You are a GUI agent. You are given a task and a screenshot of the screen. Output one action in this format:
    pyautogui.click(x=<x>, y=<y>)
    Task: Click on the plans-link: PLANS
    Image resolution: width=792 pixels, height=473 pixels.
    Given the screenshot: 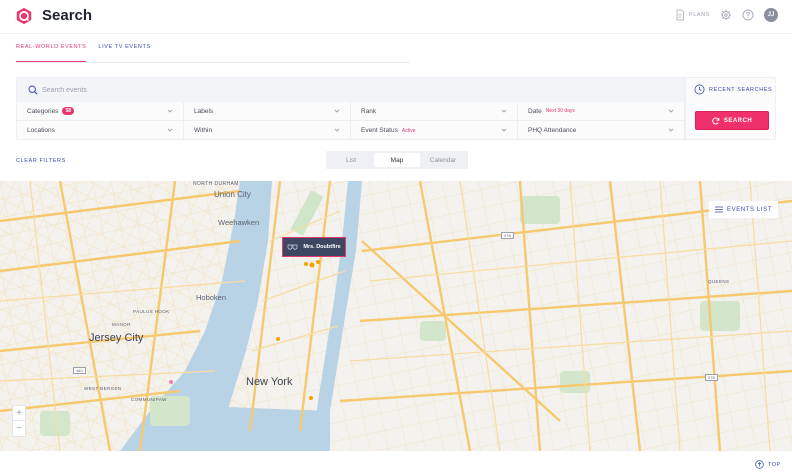 What is the action you would take?
    pyautogui.click(x=692, y=15)
    